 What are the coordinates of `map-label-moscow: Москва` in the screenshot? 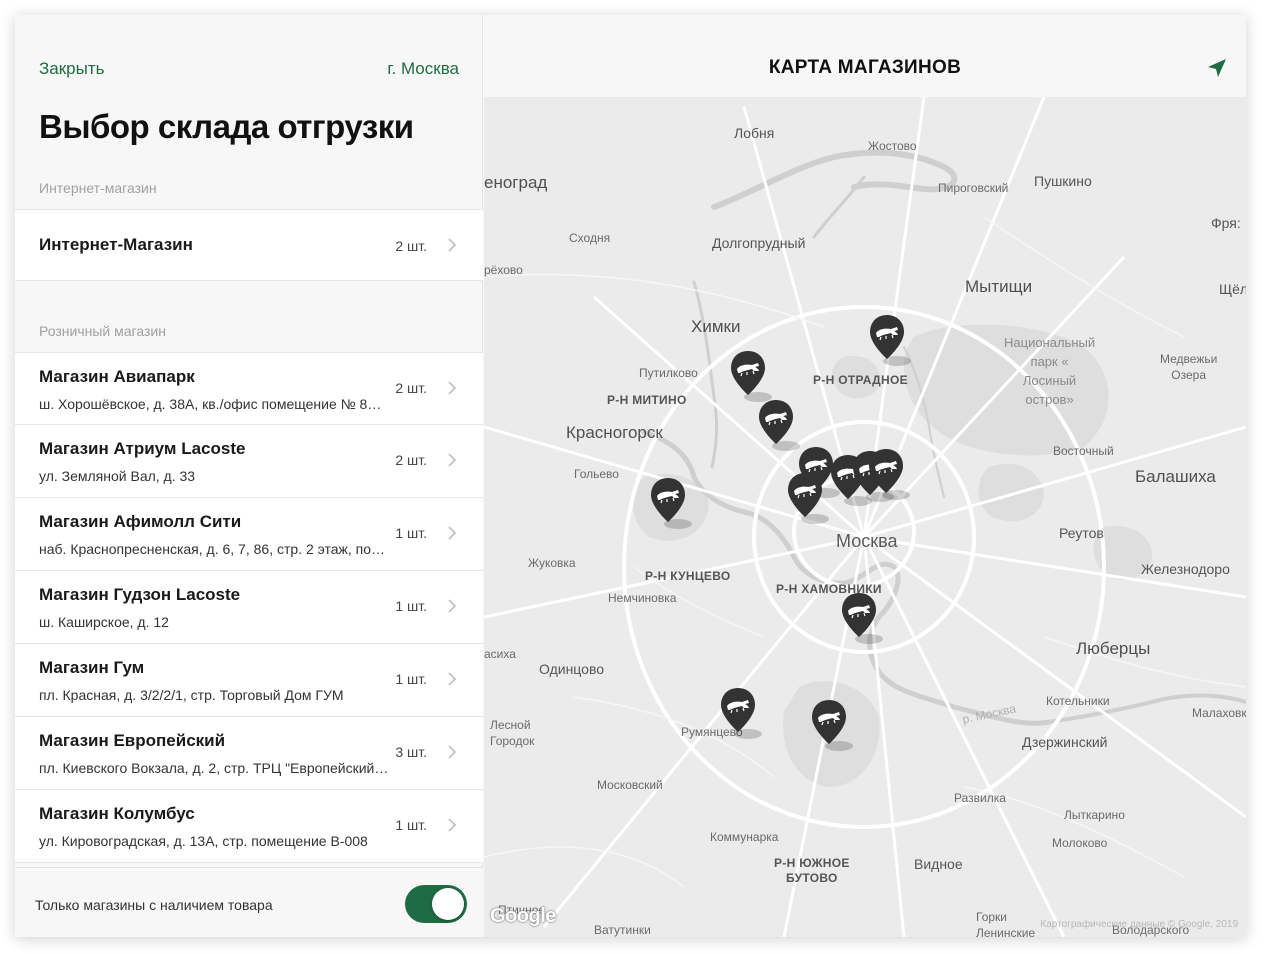 It's located at (867, 541).